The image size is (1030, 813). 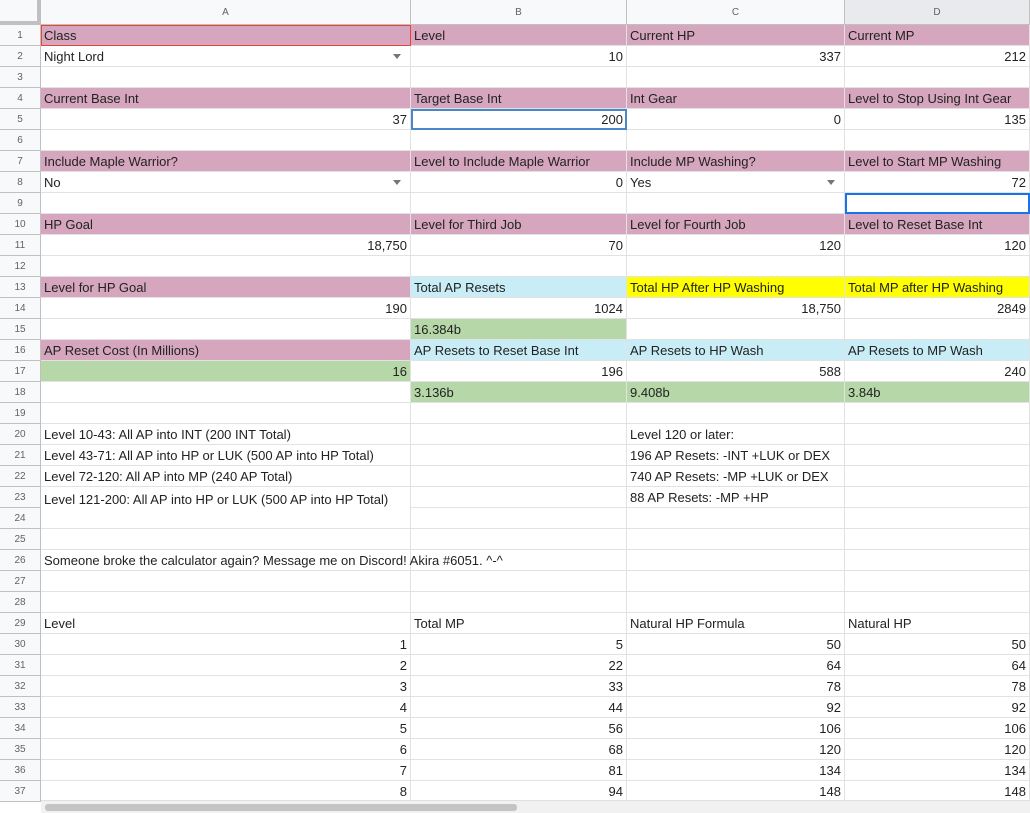 I want to click on row-header-7: 7, so click(x=20, y=161).